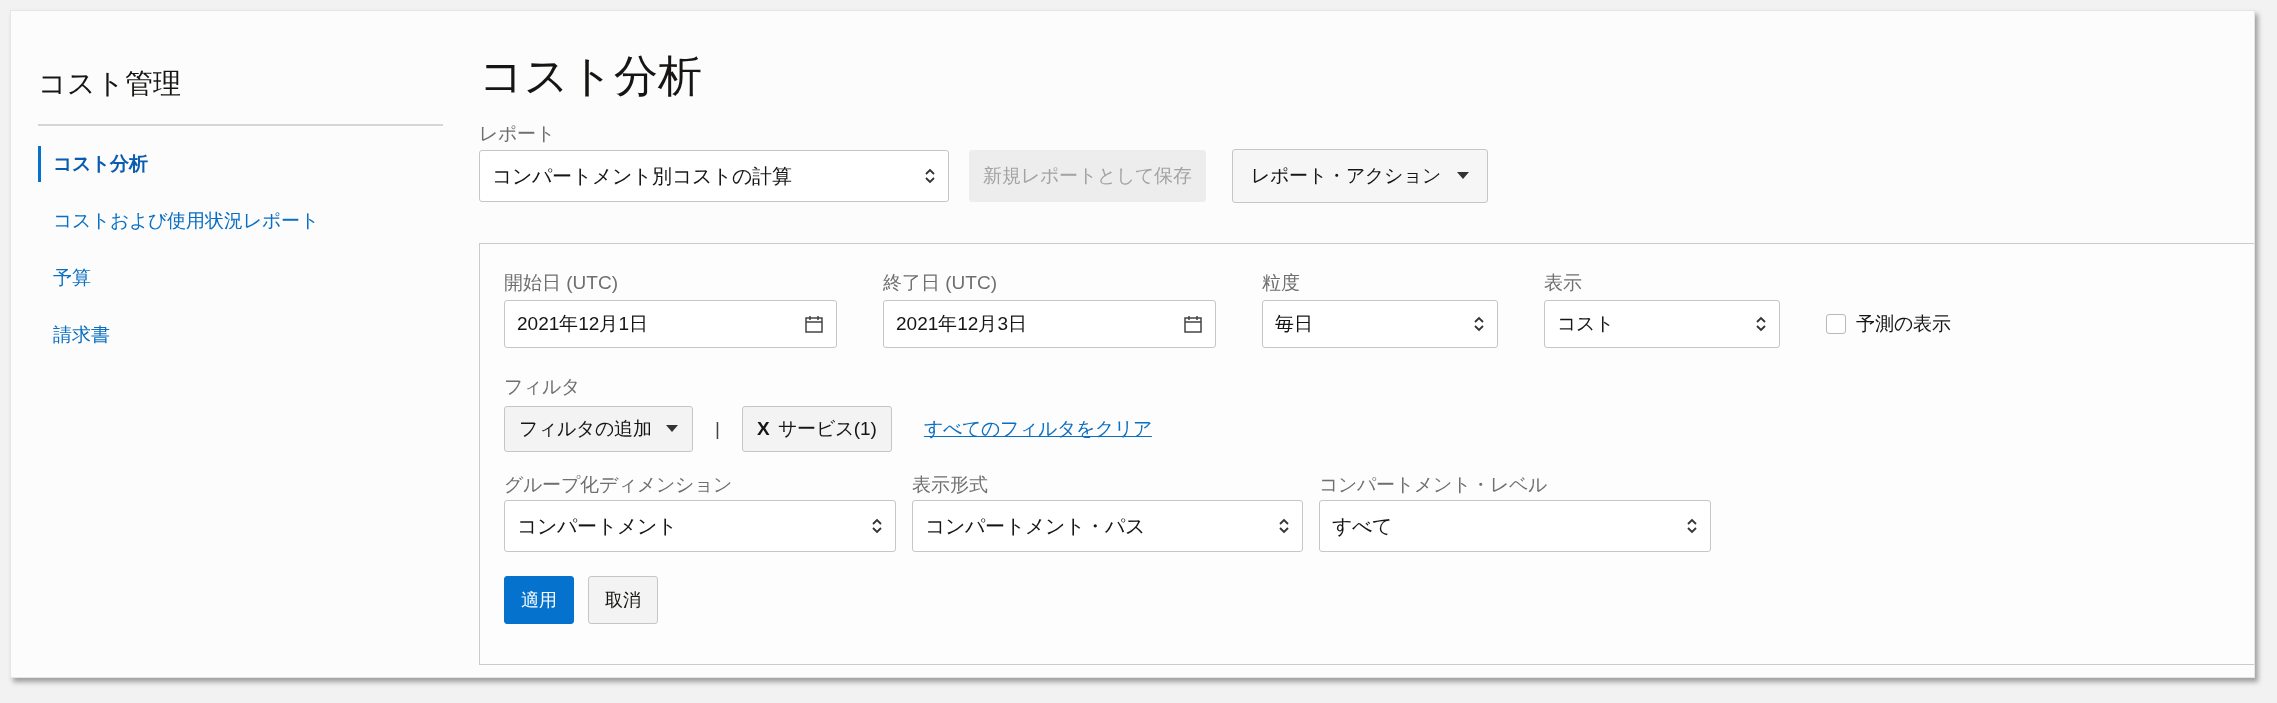 Image resolution: width=2277 pixels, height=703 pixels. Describe the element at coordinates (1563, 283) in the screenshot. I see `field-label: 表示` at that location.